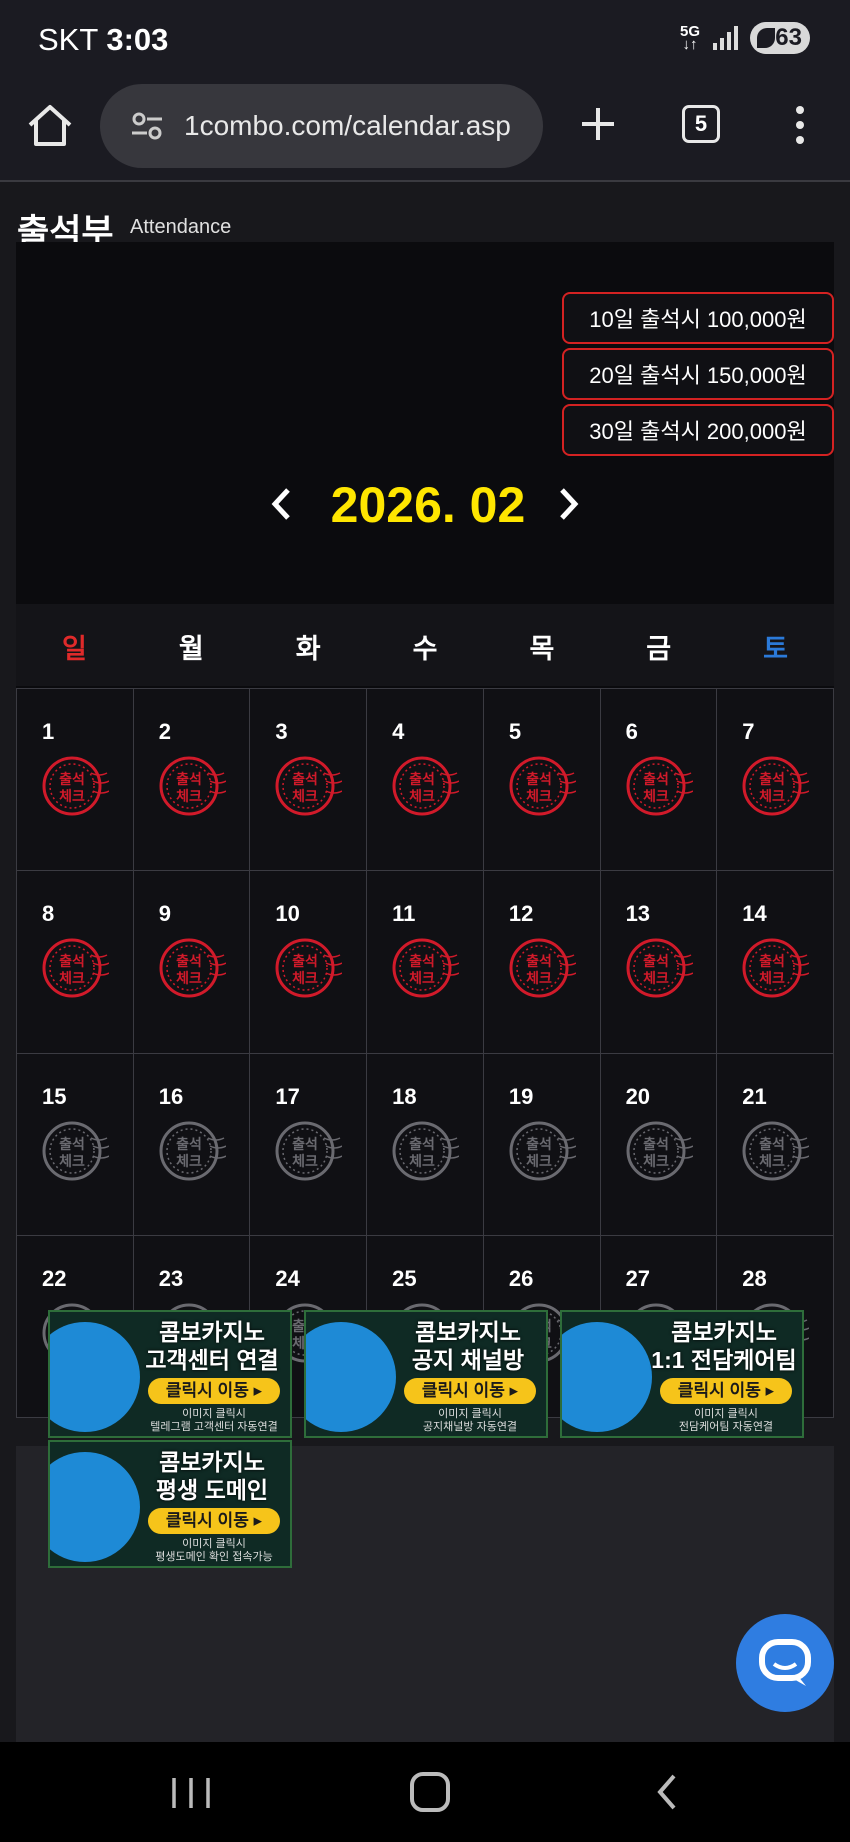 Image resolution: width=850 pixels, height=1842 pixels. I want to click on system-nav-bar, so click(425, 1792).